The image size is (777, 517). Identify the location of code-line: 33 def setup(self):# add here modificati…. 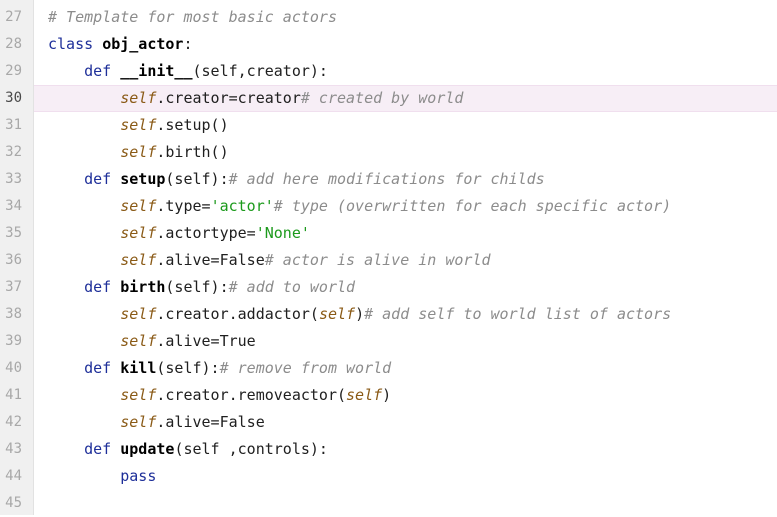
(388, 179).